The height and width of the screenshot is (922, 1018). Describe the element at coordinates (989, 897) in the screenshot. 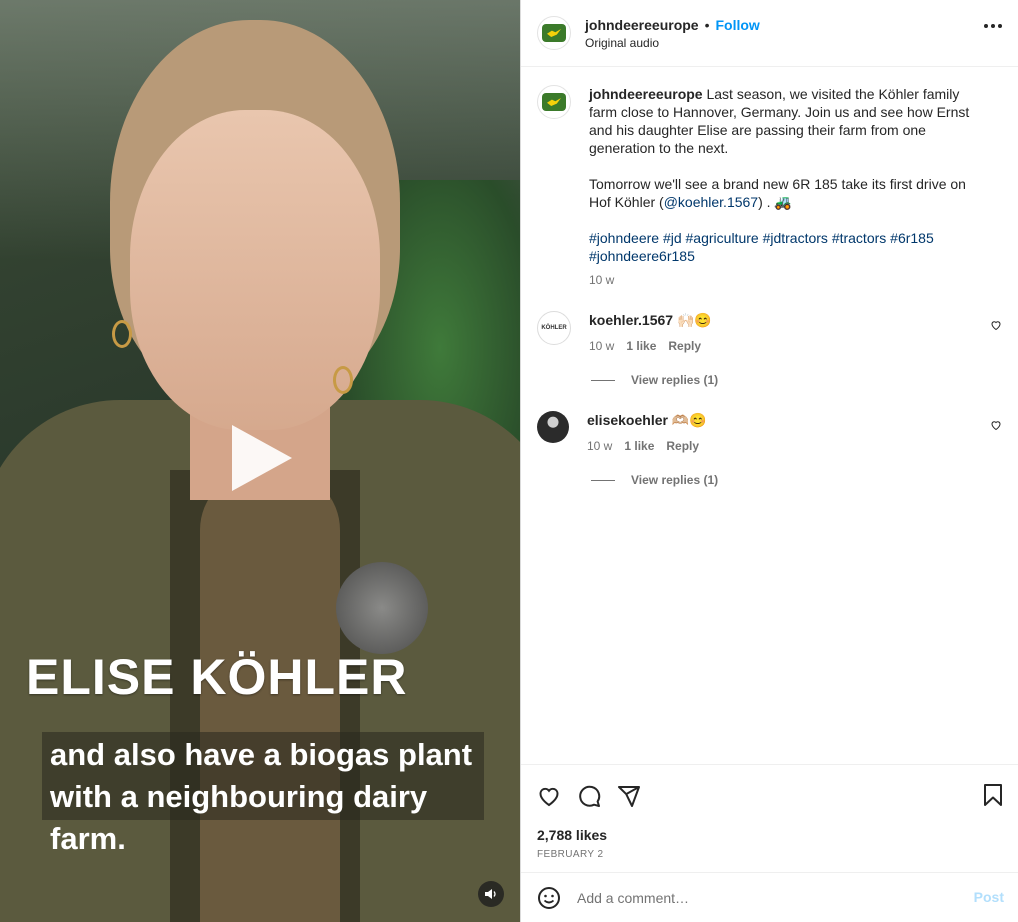

I see `post-comment-button: Post` at that location.